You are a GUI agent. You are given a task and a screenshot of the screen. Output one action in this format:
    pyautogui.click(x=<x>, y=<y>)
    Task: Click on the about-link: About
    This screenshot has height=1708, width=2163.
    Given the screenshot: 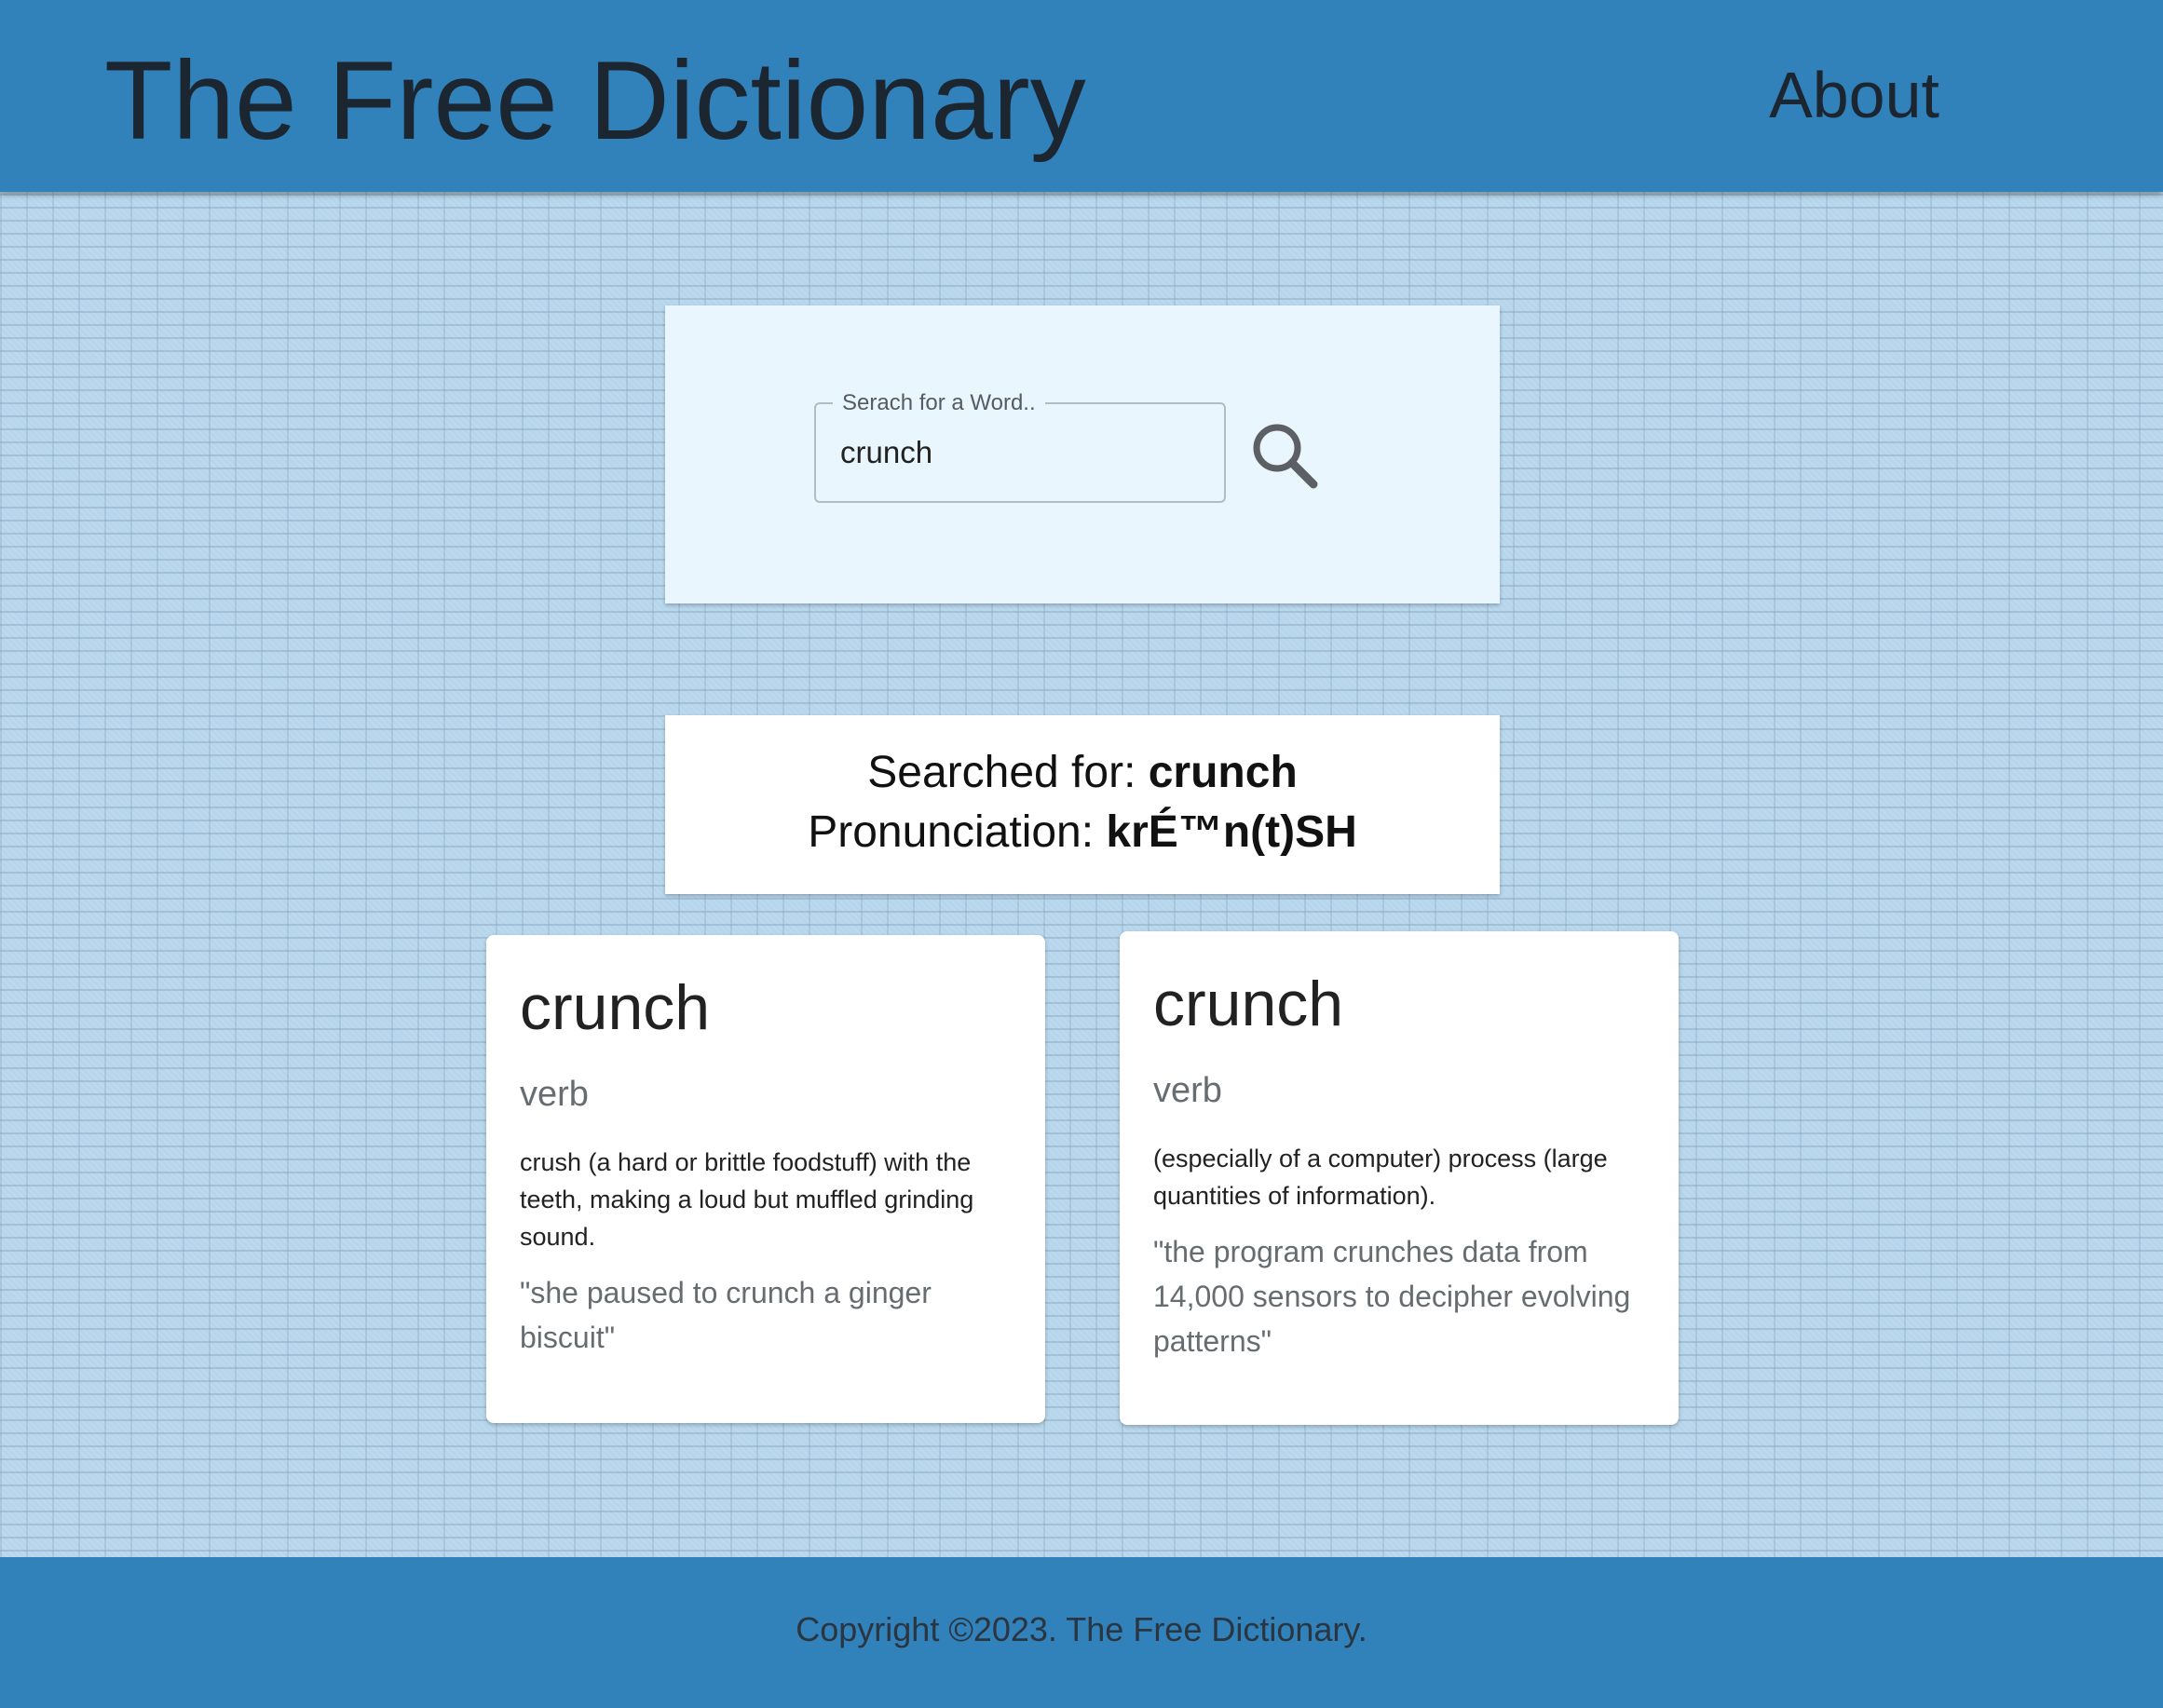 What is the action you would take?
    pyautogui.click(x=1854, y=95)
    